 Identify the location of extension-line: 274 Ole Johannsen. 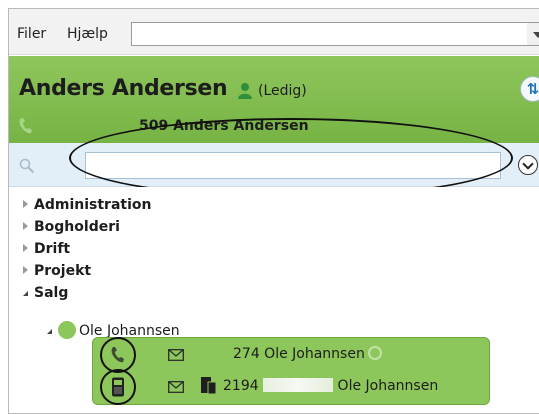
(291, 355).